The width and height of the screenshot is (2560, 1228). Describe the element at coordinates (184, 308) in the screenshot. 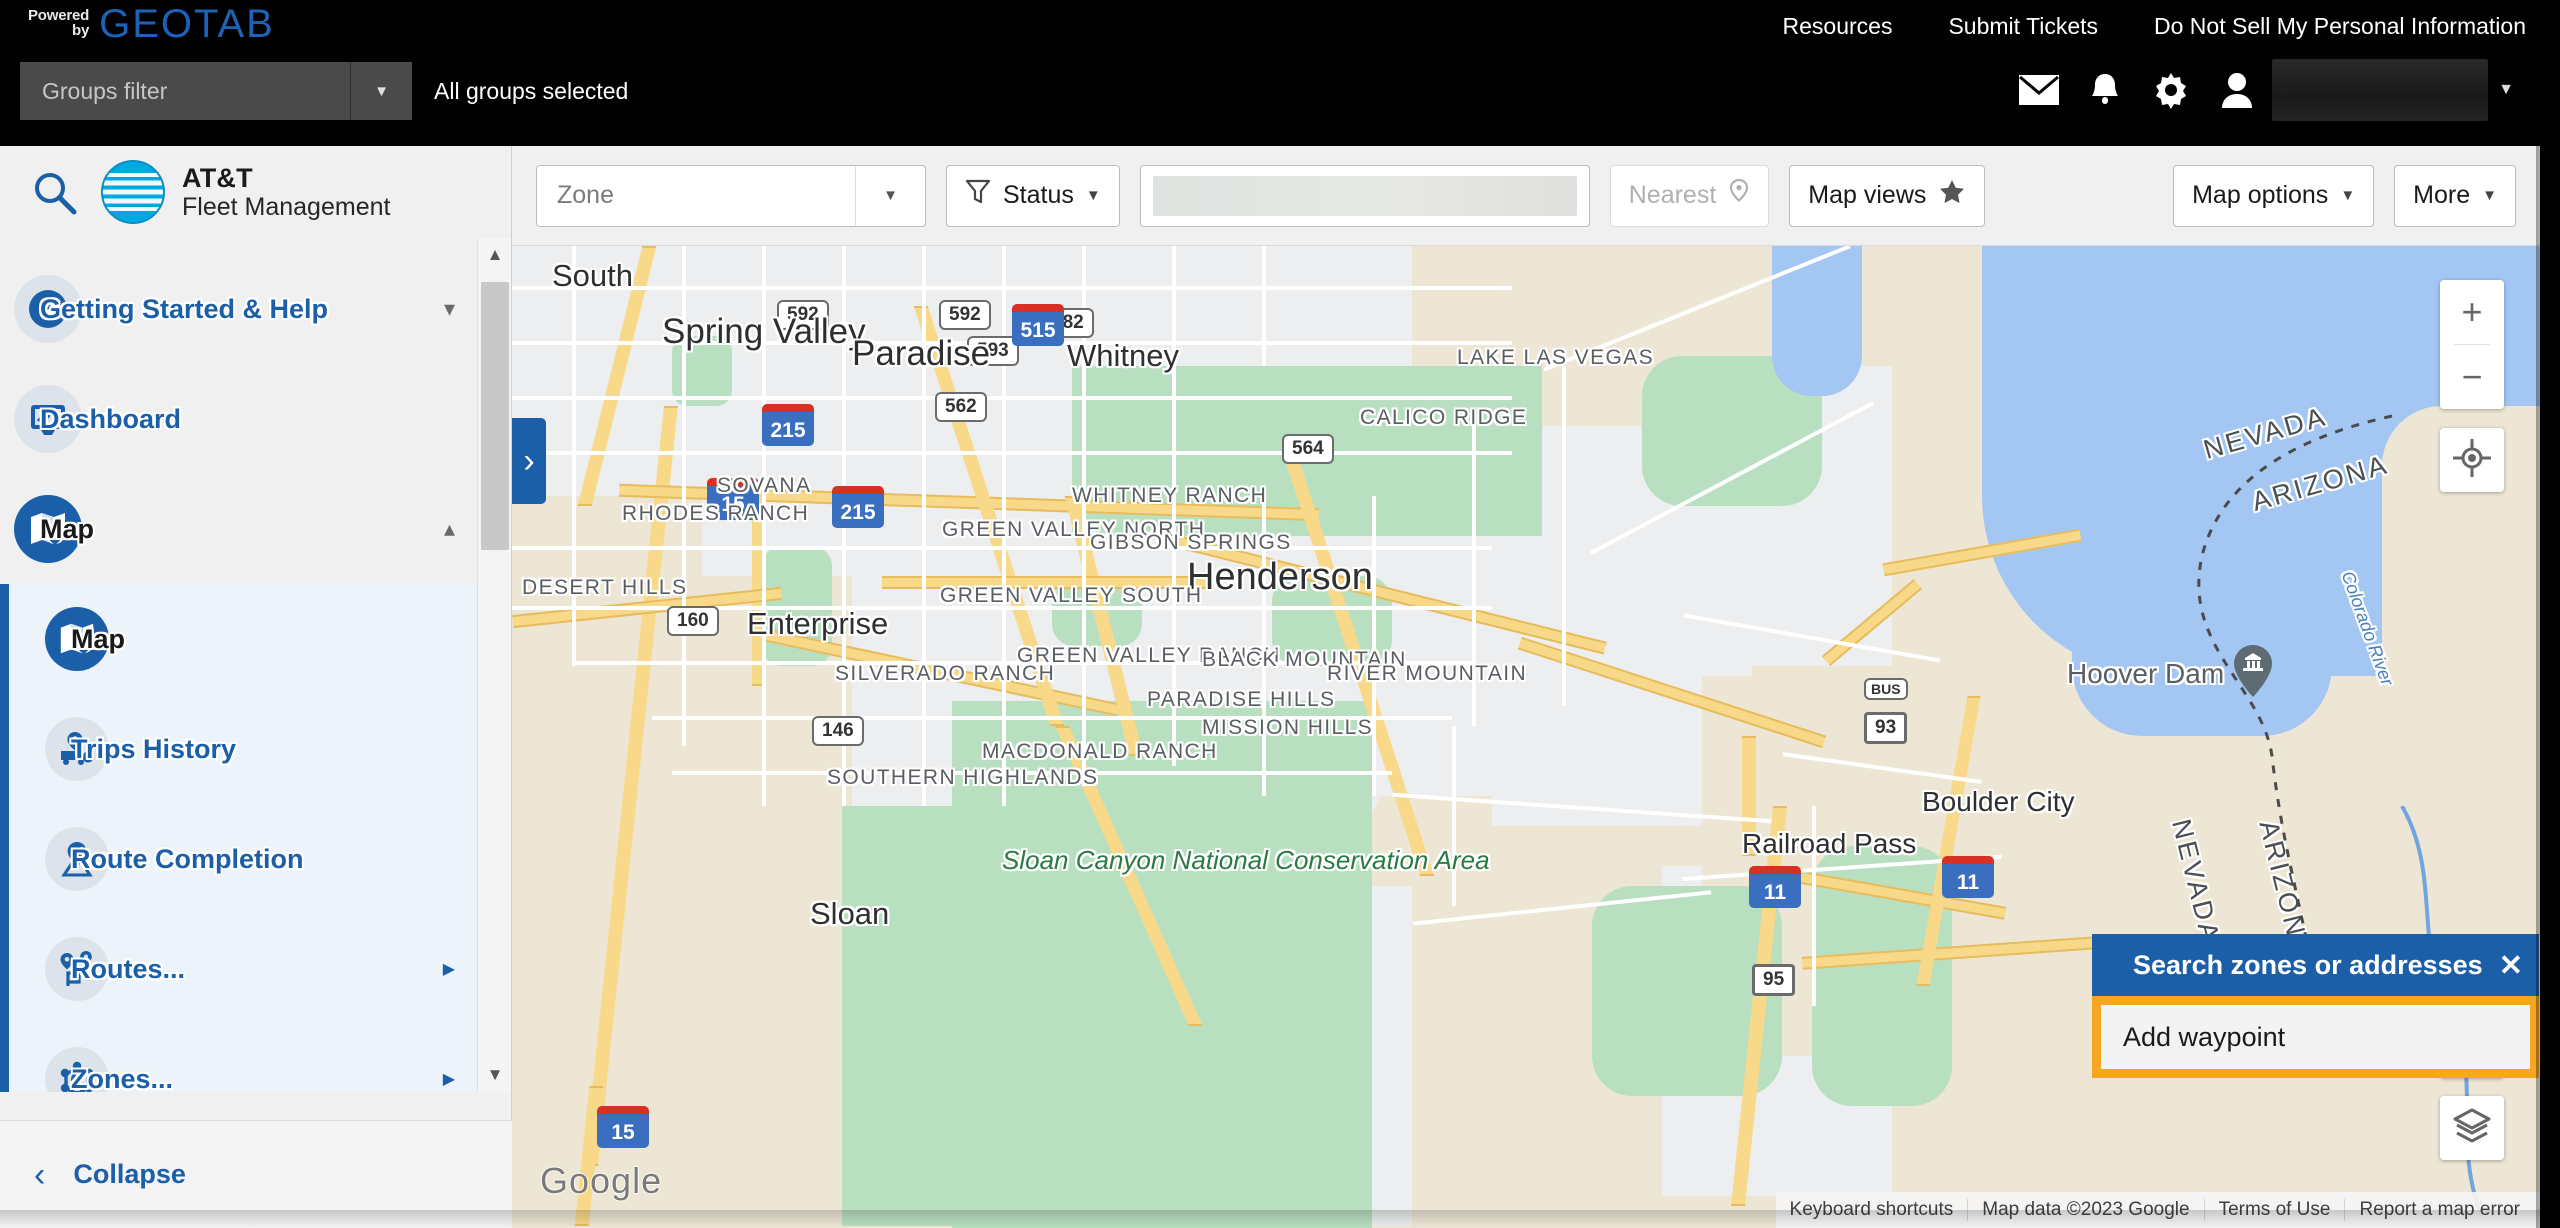

I see `sidebar-item-label: Getting Started & Help` at that location.